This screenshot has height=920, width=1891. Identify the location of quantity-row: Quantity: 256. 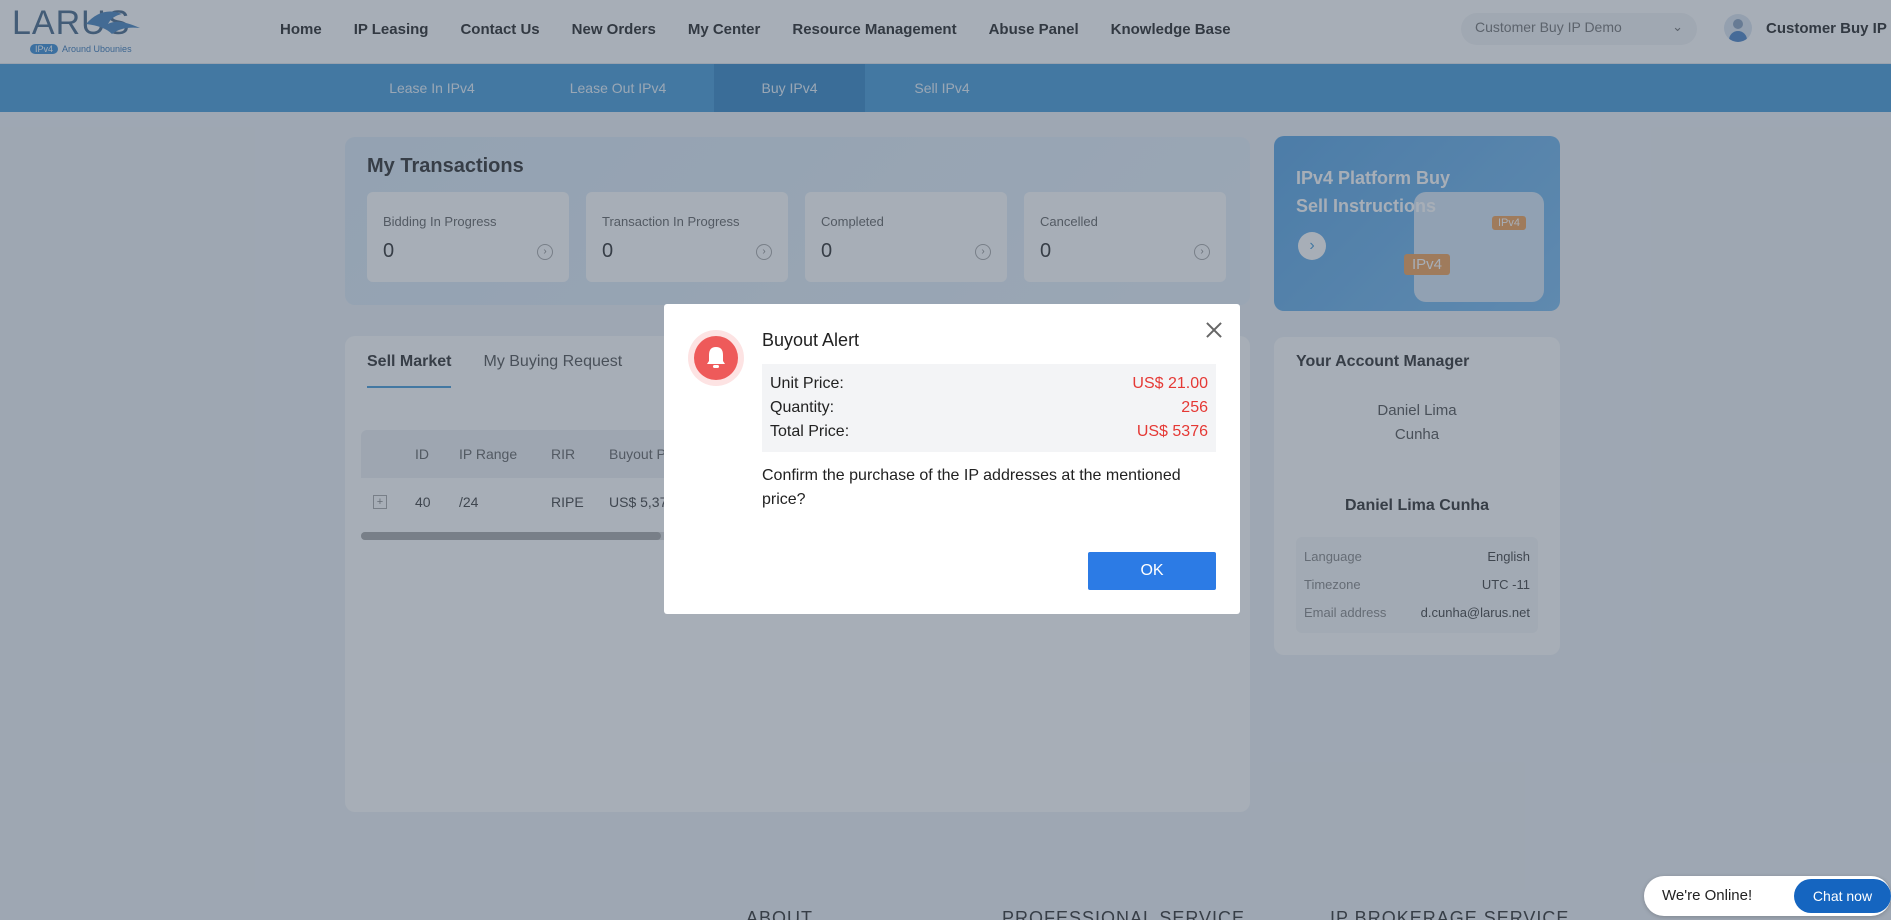
(989, 408).